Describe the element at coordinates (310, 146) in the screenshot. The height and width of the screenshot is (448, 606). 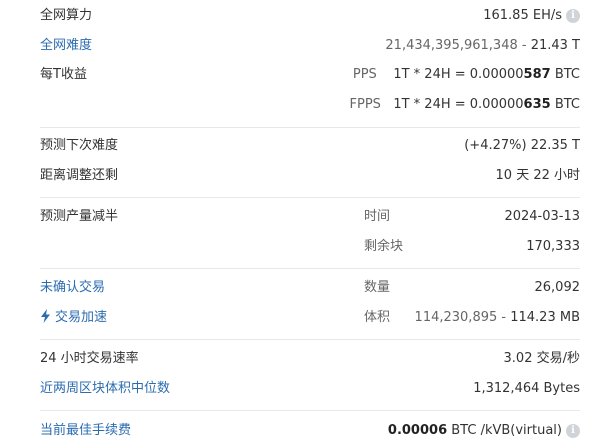
I see `next-difficulty-row: 预测下次难度 (+4.27%) 22.35 T` at that location.